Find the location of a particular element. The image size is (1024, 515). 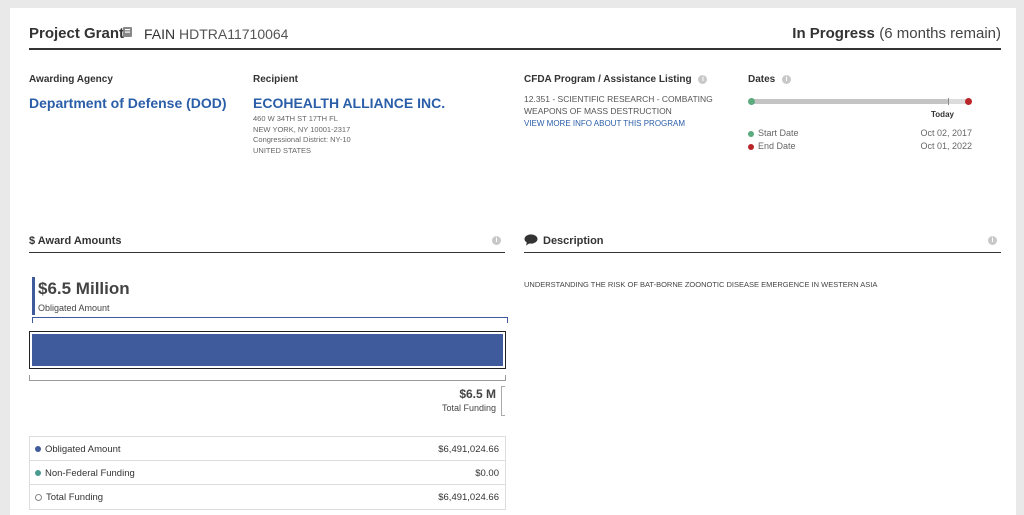

description-header: Description i is located at coordinates (762, 242).